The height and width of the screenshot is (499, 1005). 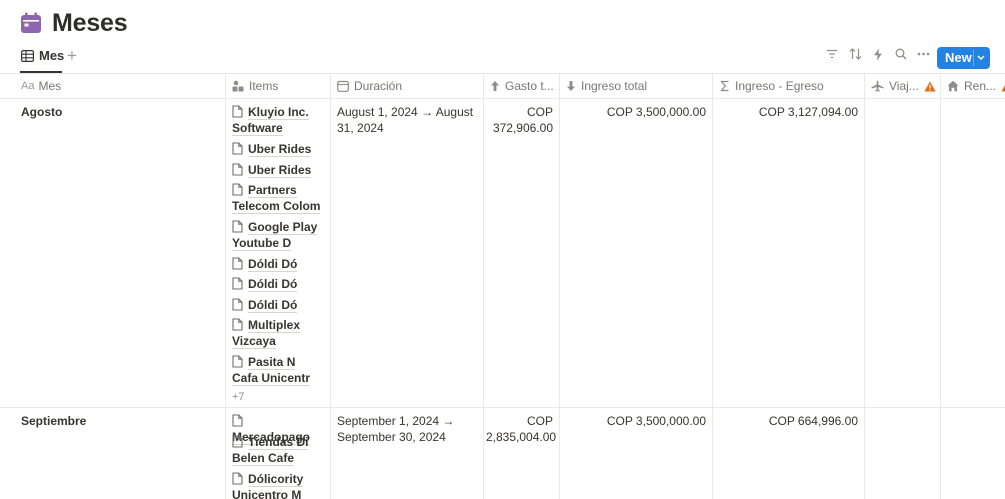 I want to click on new-button-label: New, so click(x=958, y=57).